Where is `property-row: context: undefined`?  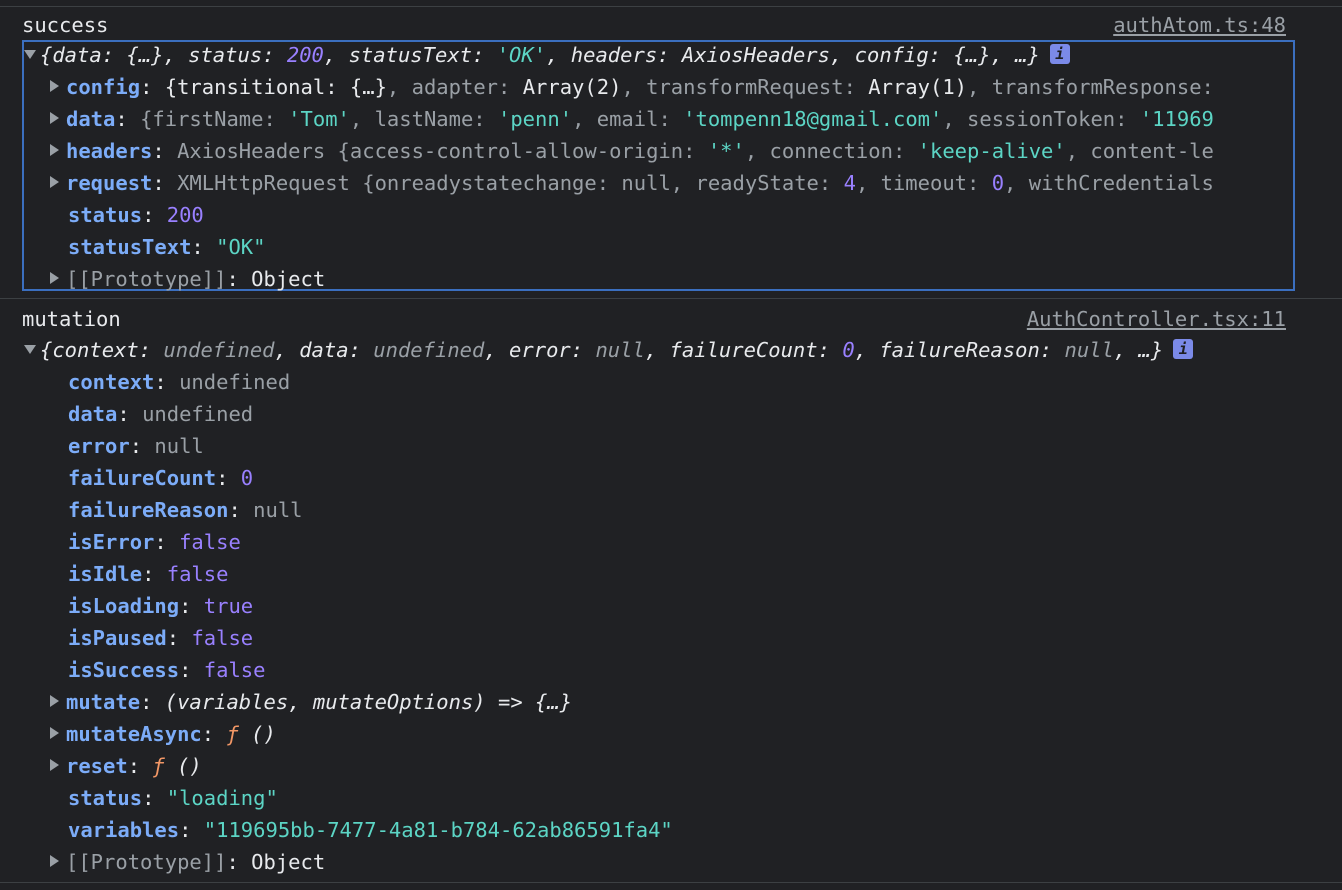
property-row: context: undefined is located at coordinates (179, 382).